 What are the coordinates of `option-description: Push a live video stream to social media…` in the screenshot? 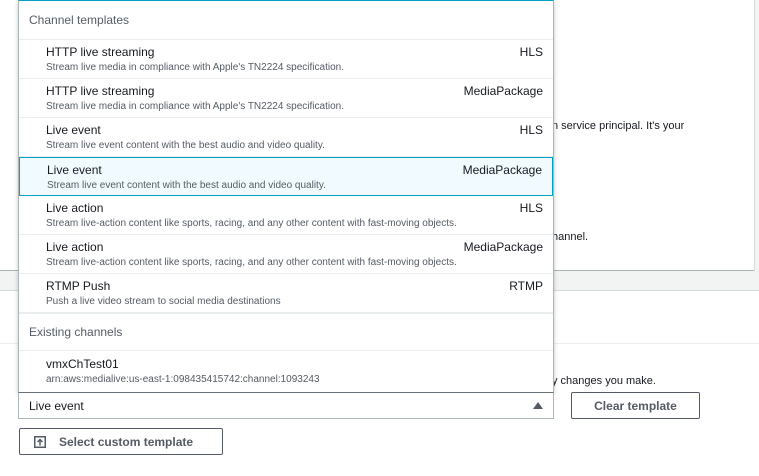 It's located at (163, 301).